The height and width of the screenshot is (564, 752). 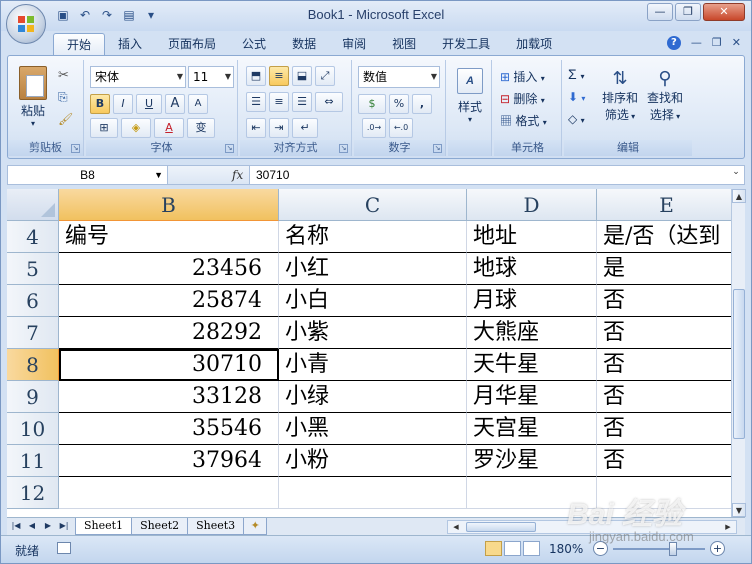 I want to click on cell-e4: 是/否（达到, so click(x=664, y=237).